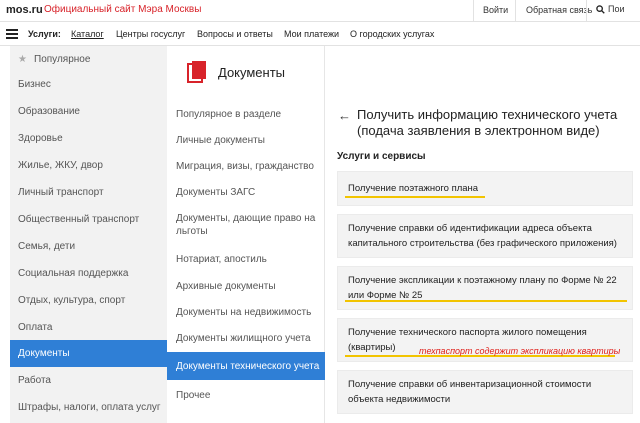 The height and width of the screenshot is (423, 640). I want to click on sidebar-item-label: Образование, so click(49, 111).